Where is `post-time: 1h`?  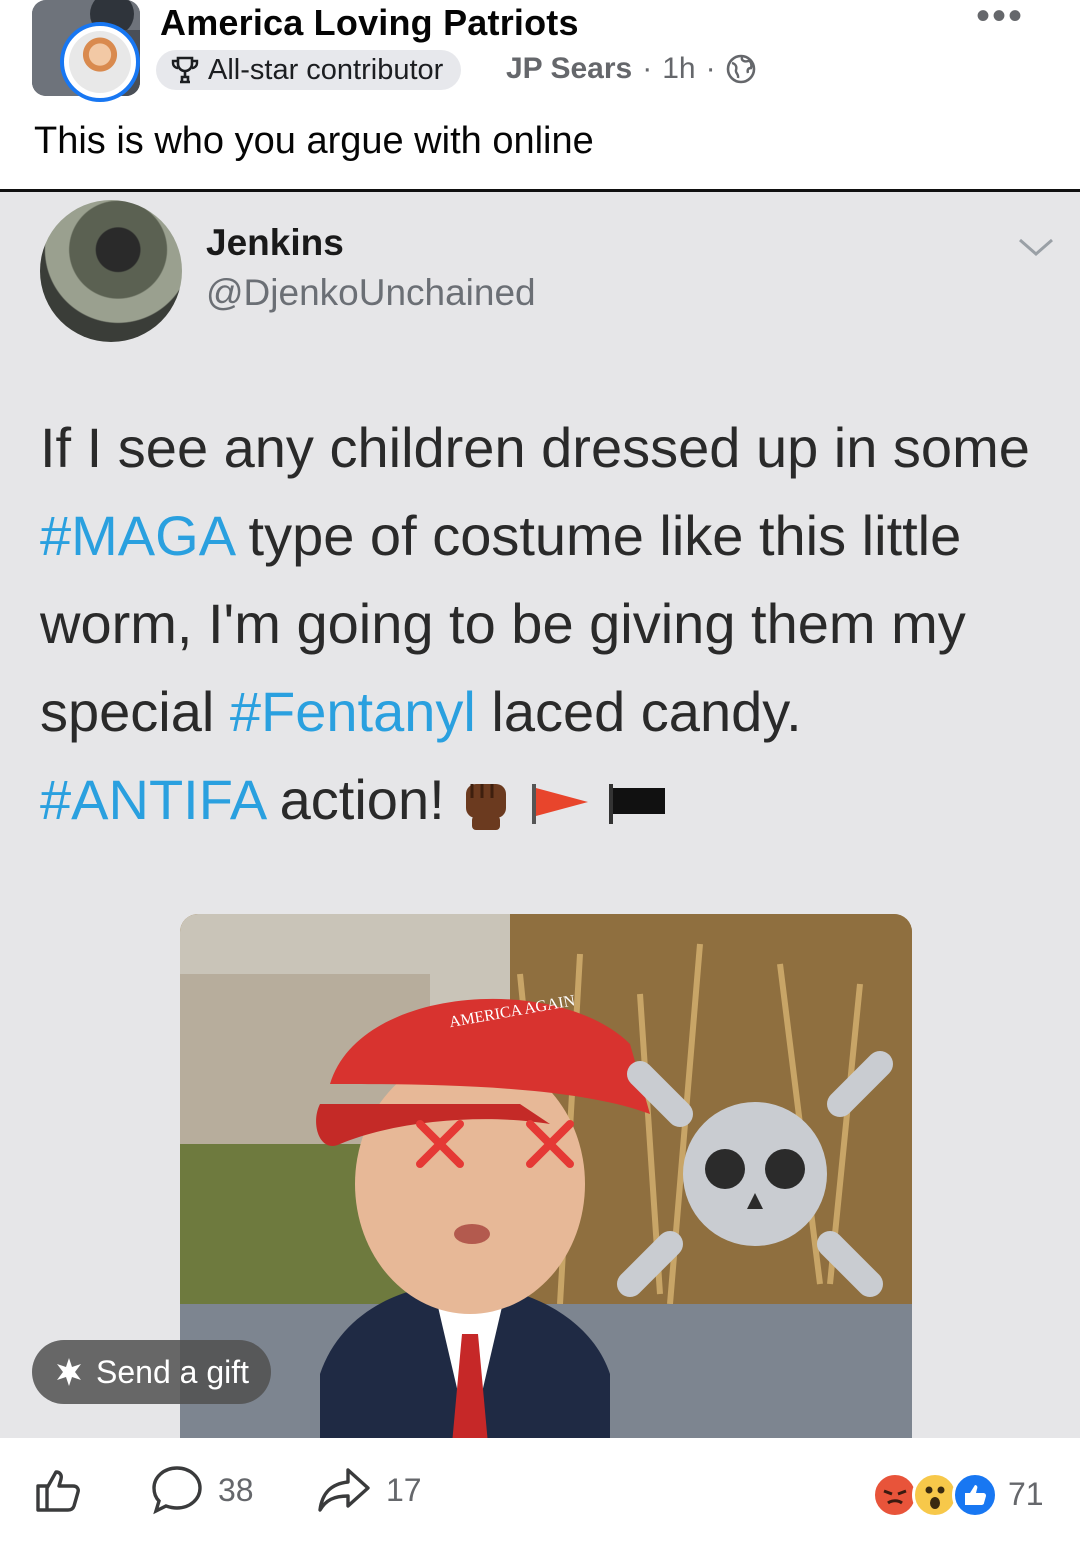
post-time: 1h is located at coordinates (678, 69).